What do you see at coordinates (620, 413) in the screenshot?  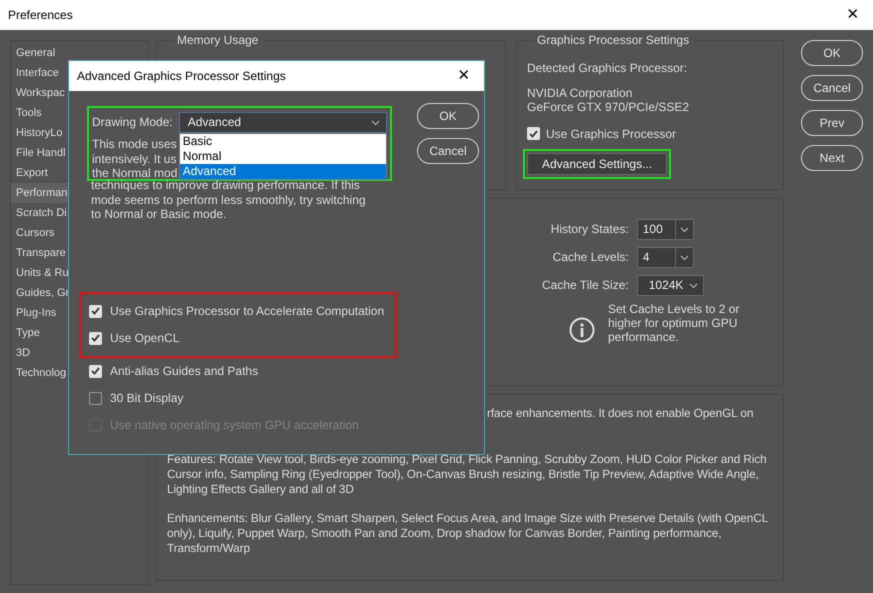 I see `description-text: rface enhancements. It does not enable OpenGL on` at bounding box center [620, 413].